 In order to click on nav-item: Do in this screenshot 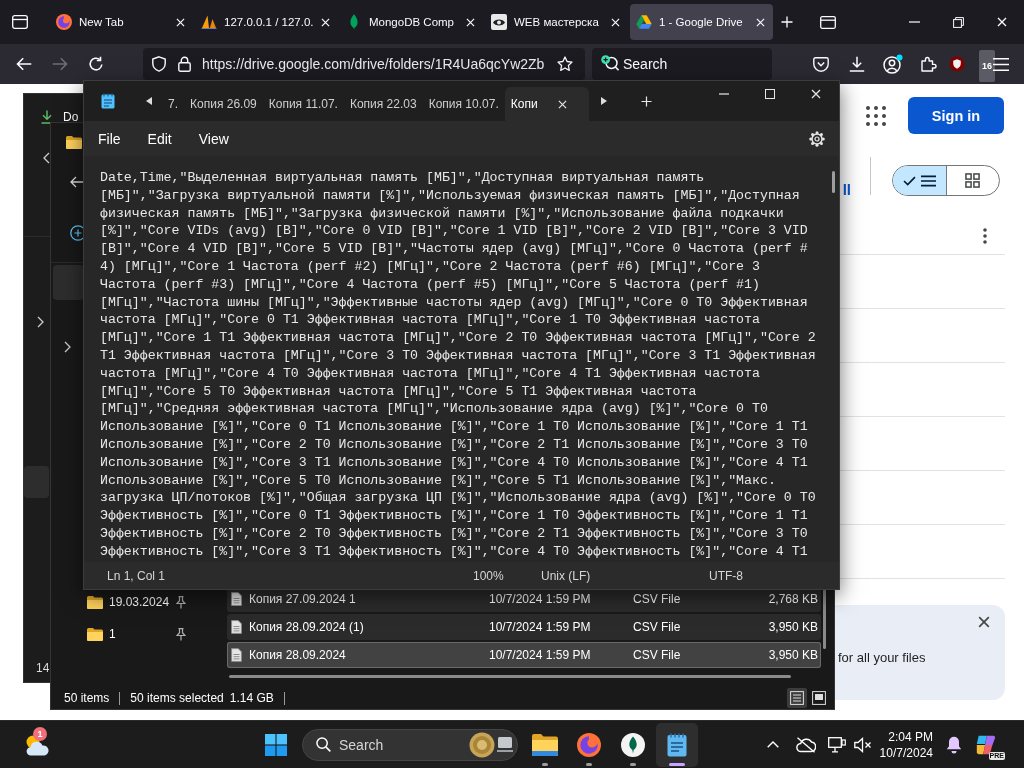, I will do `click(71, 117)`.